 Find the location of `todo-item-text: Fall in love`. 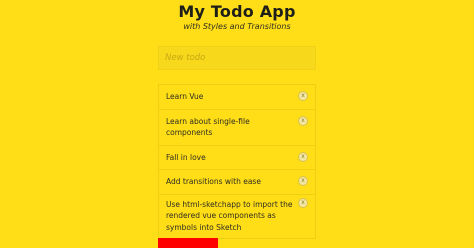

todo-item-text: Fall in love is located at coordinates (186, 157).